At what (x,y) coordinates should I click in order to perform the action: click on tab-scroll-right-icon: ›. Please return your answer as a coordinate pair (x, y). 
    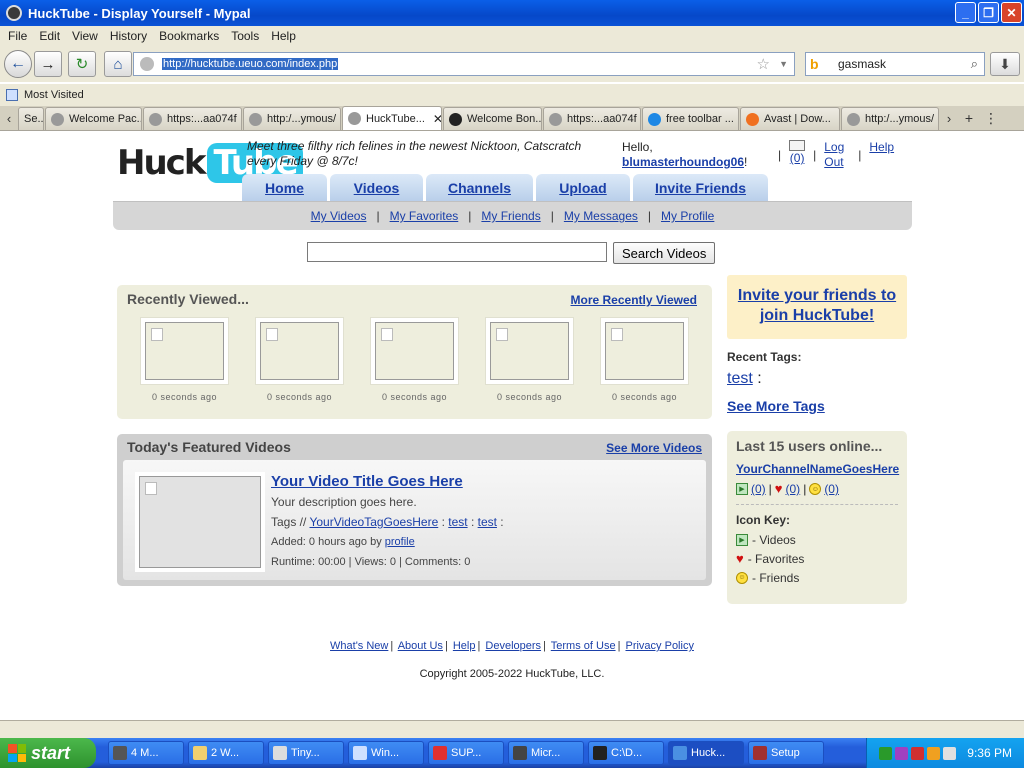
    Looking at the image, I should click on (949, 118).